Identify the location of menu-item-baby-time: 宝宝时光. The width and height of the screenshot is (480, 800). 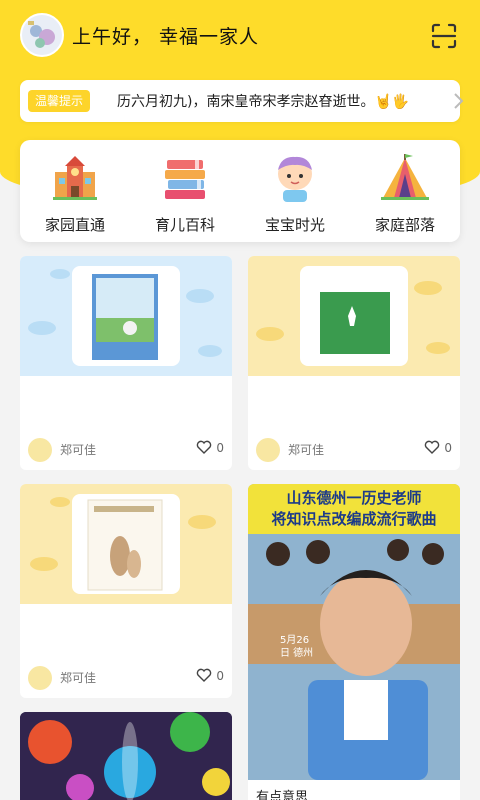
(295, 191).